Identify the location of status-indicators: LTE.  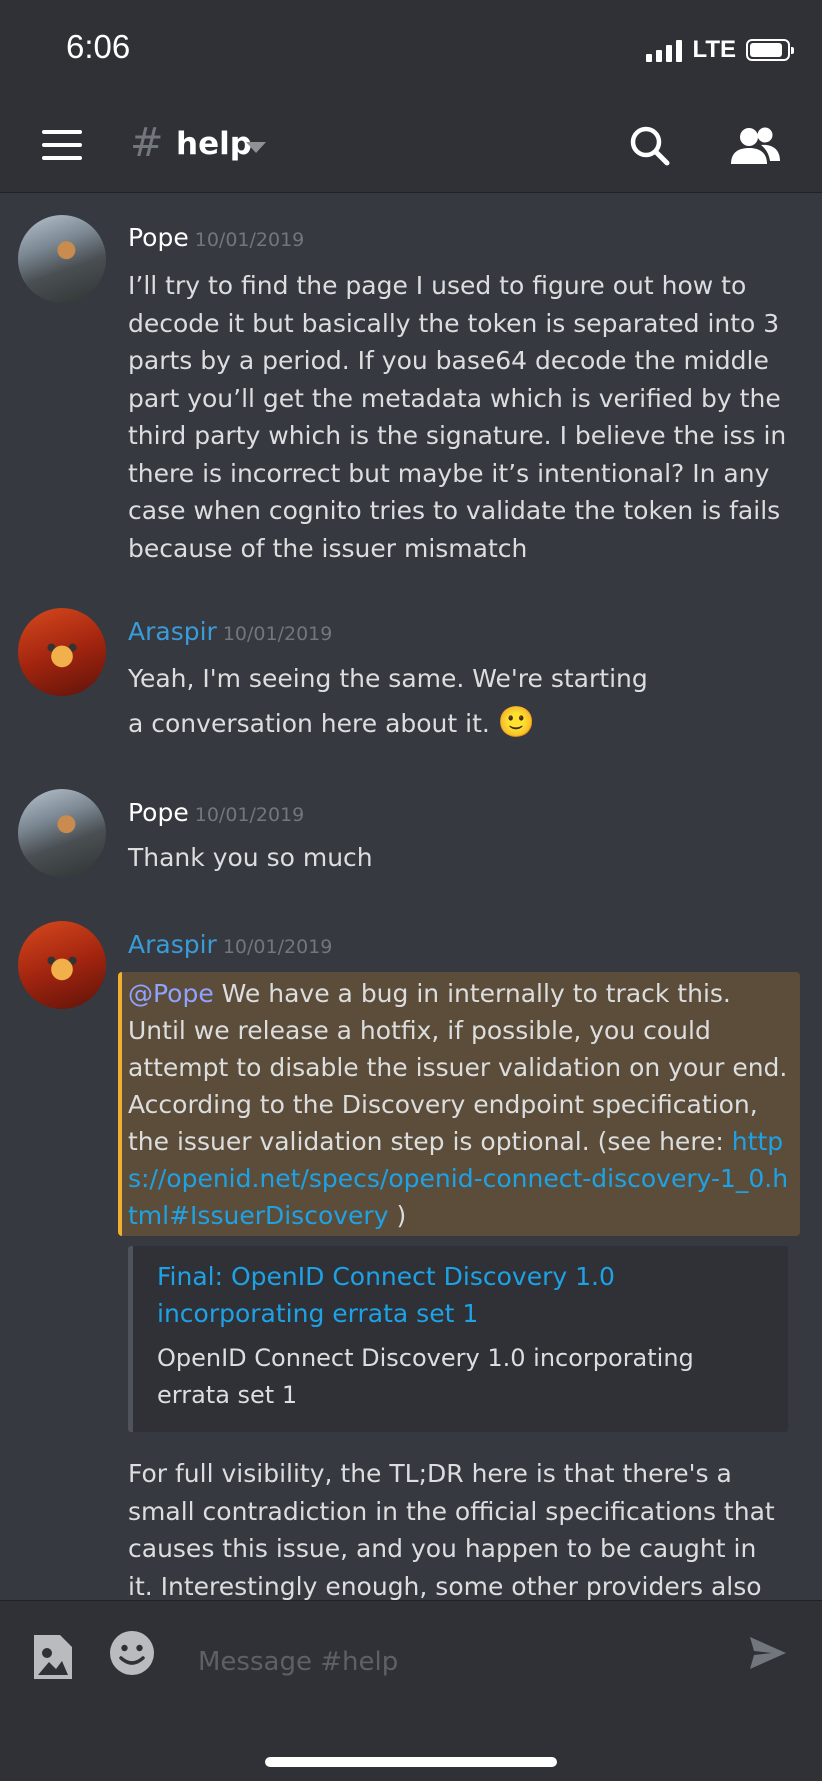
(720, 50).